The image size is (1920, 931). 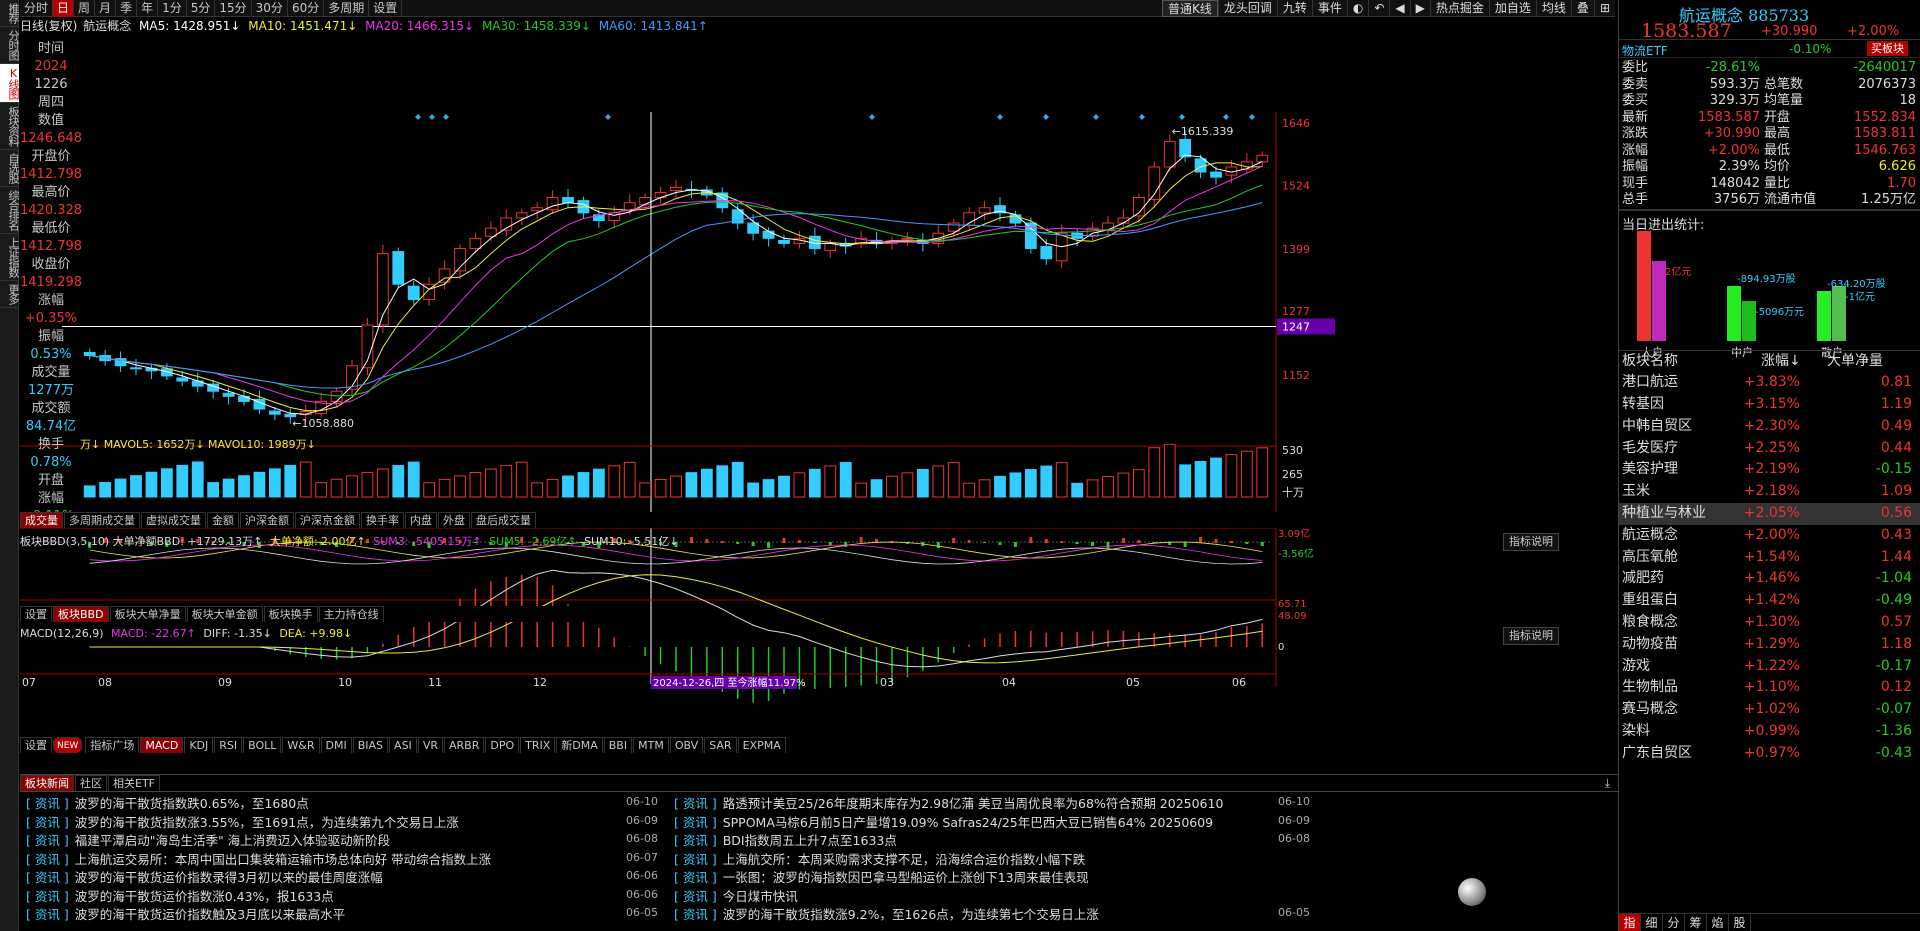 I want to click on panel-tab: 股, so click(x=1740, y=922).